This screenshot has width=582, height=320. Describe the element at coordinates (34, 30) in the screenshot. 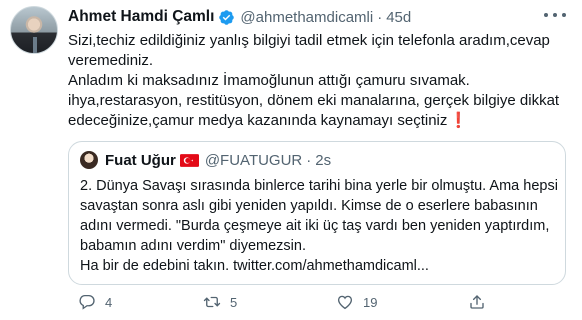

I see `author-avatar` at that location.